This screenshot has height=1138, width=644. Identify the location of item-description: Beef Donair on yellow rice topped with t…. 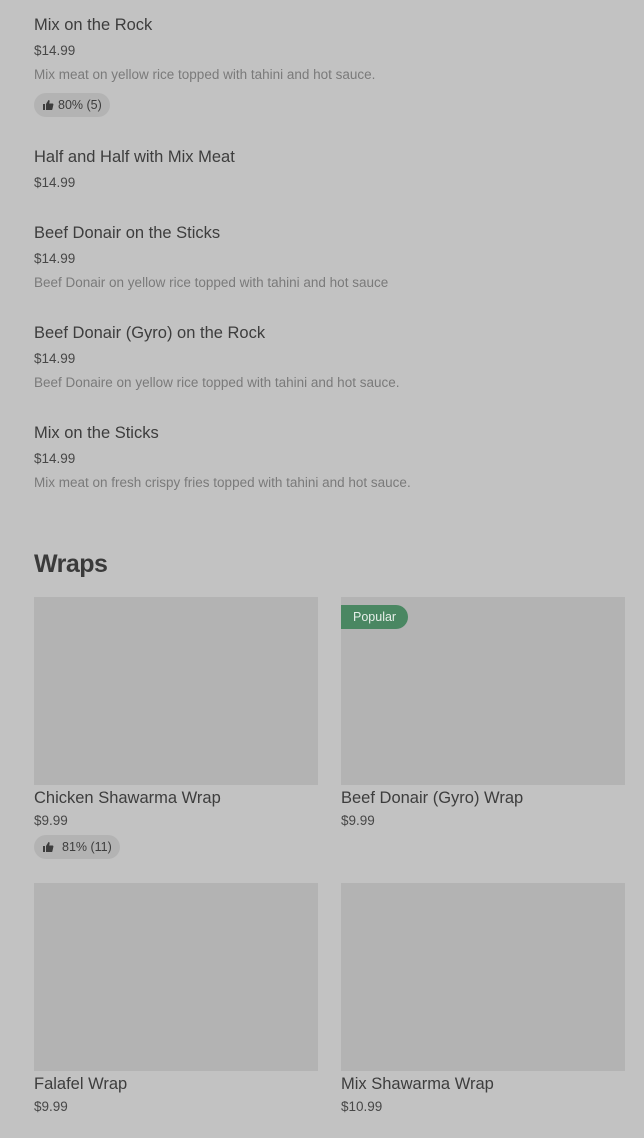
(211, 282).